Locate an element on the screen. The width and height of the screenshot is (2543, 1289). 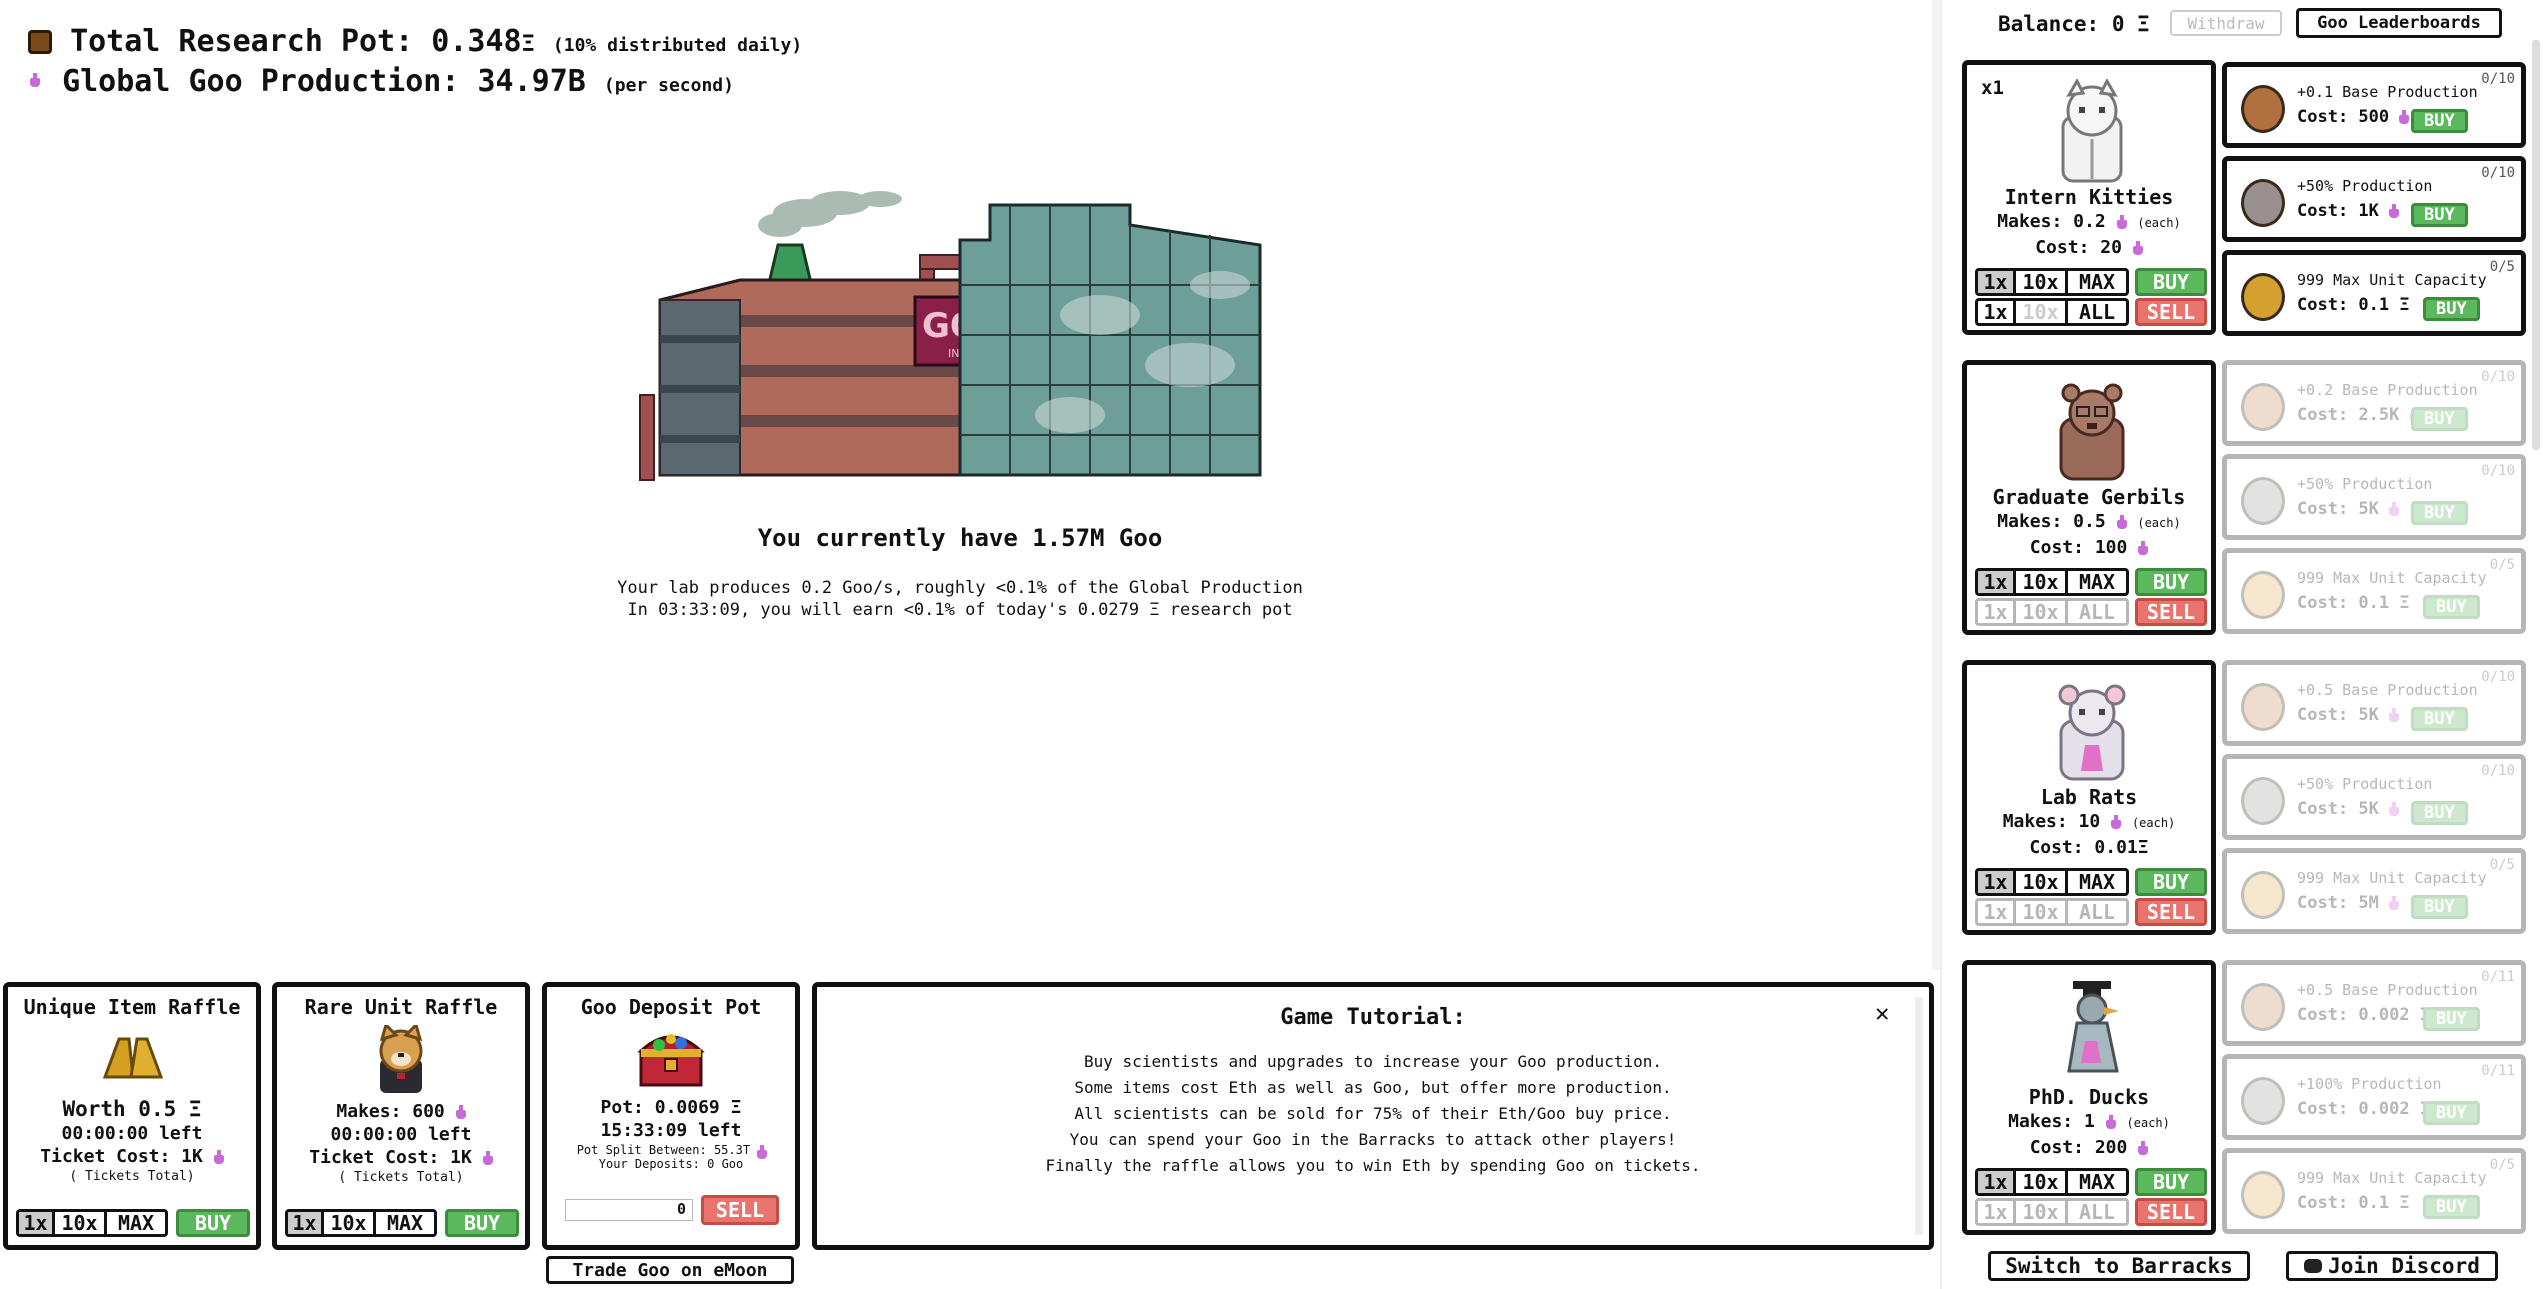
sidebar-scrollbar is located at coordinates (2536, 245).